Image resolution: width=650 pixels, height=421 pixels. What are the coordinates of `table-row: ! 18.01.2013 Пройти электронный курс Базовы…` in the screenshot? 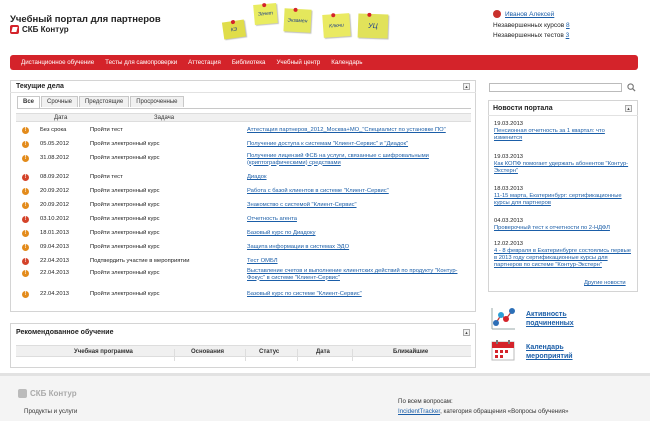 It's located at (243, 234).